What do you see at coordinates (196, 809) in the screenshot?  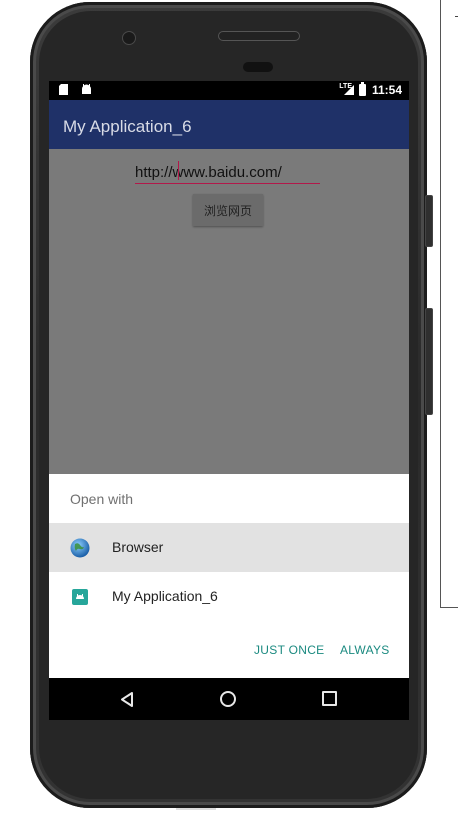 I see `phone-bottom-mark` at bounding box center [196, 809].